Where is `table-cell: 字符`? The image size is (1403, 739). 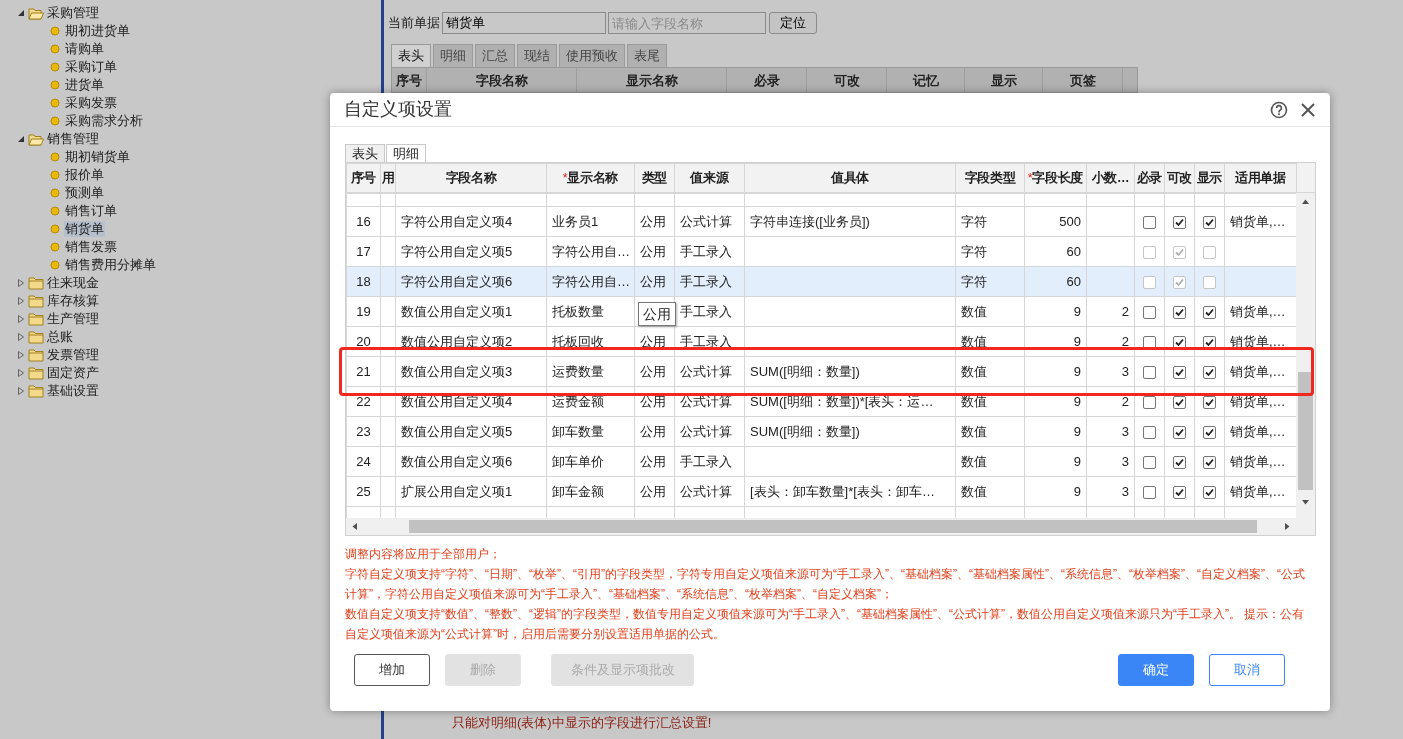
table-cell: 字符 is located at coordinates (974, 251).